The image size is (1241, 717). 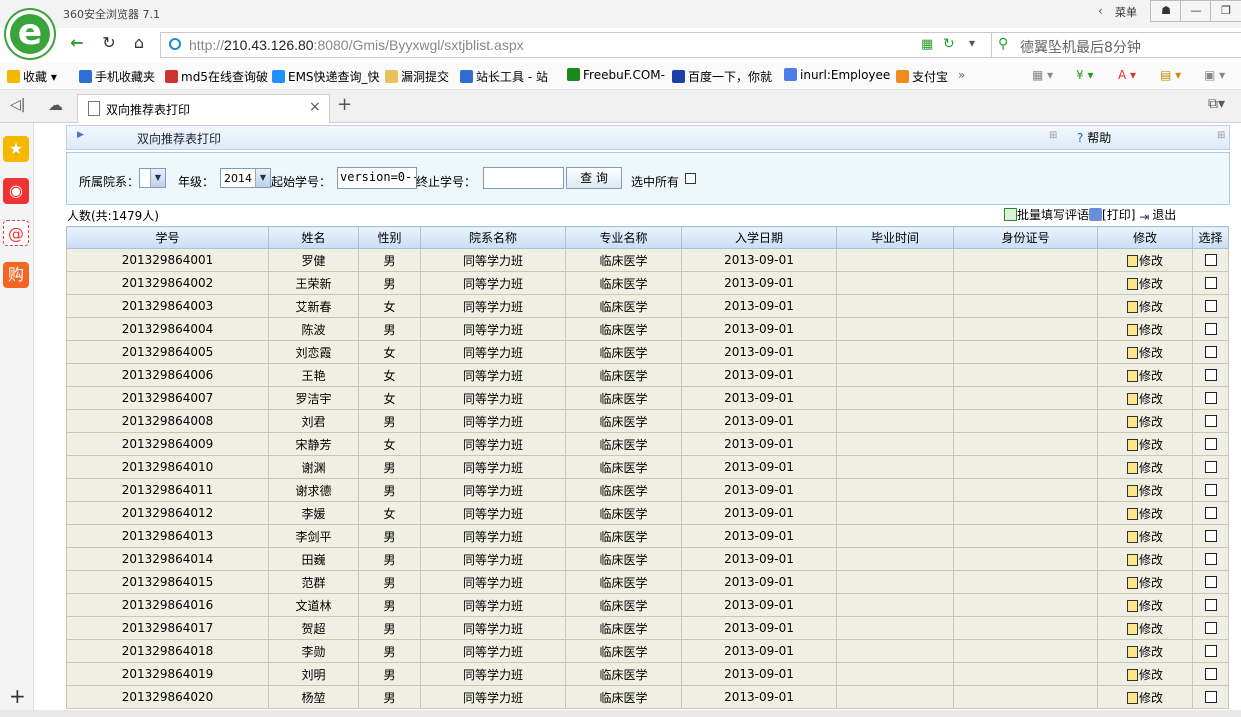 What do you see at coordinates (895, 283) in the screenshot?
I see `graduation-date-cell` at bounding box center [895, 283].